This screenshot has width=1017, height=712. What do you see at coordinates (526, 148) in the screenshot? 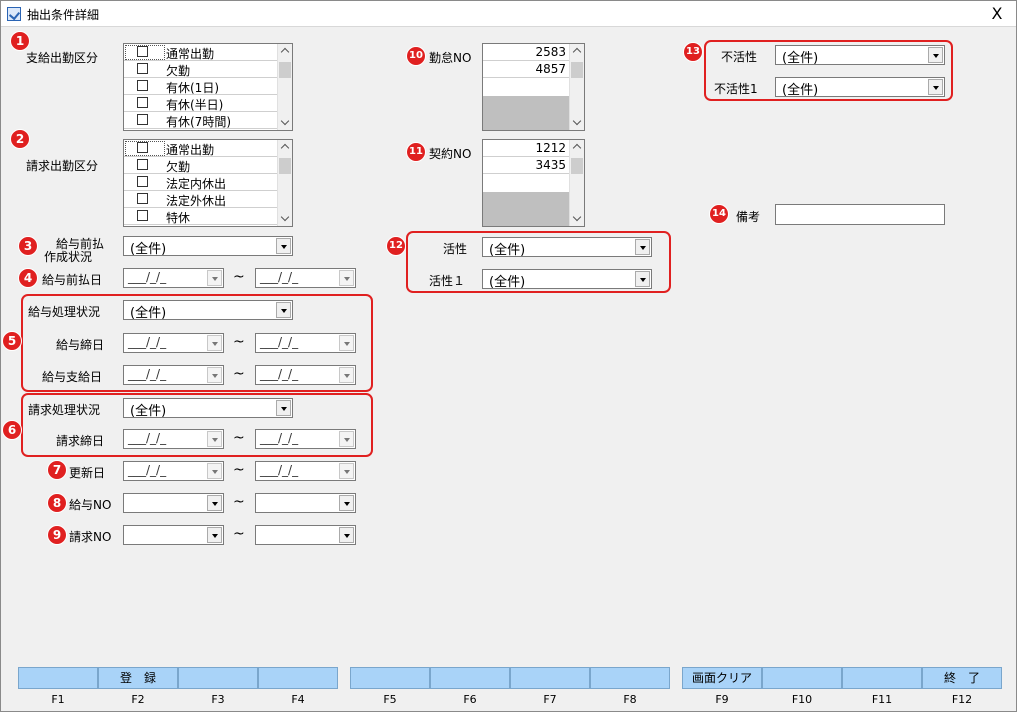
I see `list-item: 1212` at bounding box center [526, 148].